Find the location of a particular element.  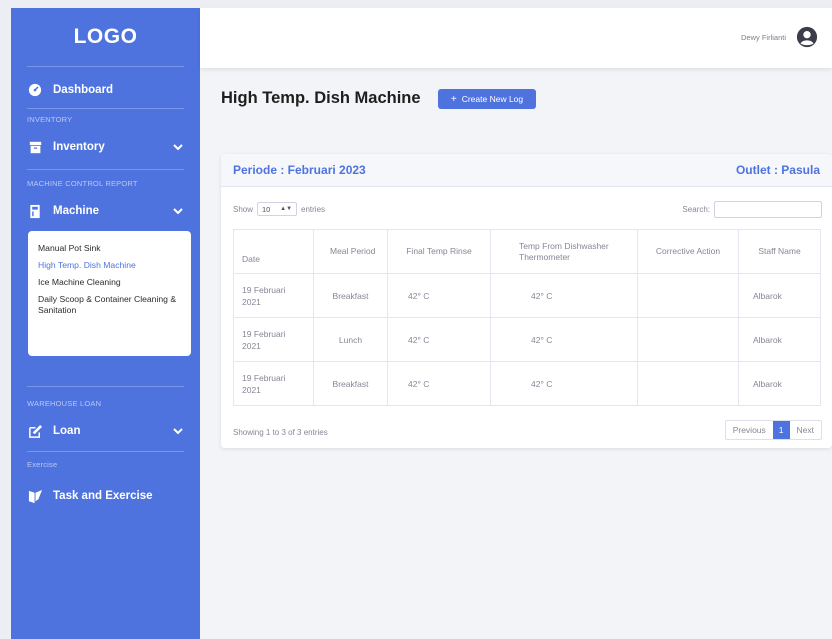

outlet-label: Outlet : Pasula is located at coordinates (777, 170).